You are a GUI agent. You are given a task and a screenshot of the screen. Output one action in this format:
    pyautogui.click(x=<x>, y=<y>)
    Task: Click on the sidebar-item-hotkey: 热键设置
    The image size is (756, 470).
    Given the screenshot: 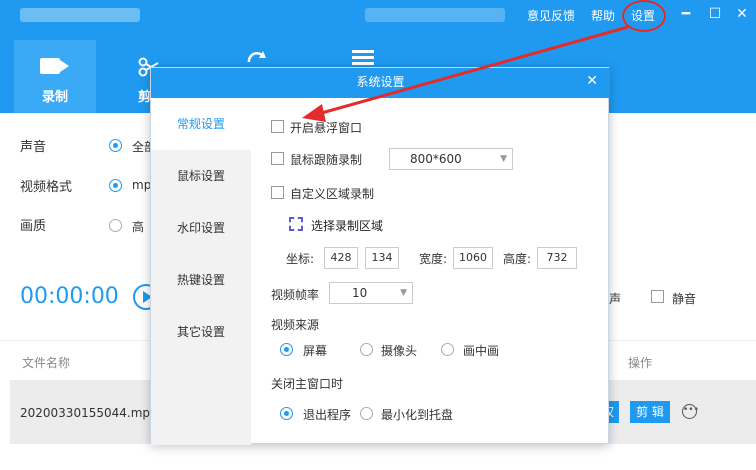 What is the action you would take?
    pyautogui.click(x=201, y=280)
    